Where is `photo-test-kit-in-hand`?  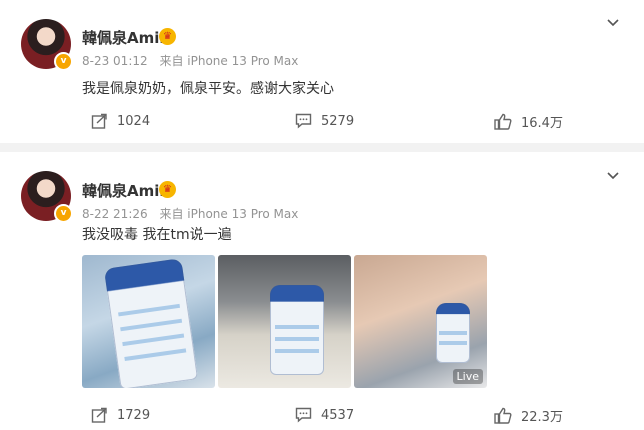 photo-test-kit-in-hand is located at coordinates (148, 321).